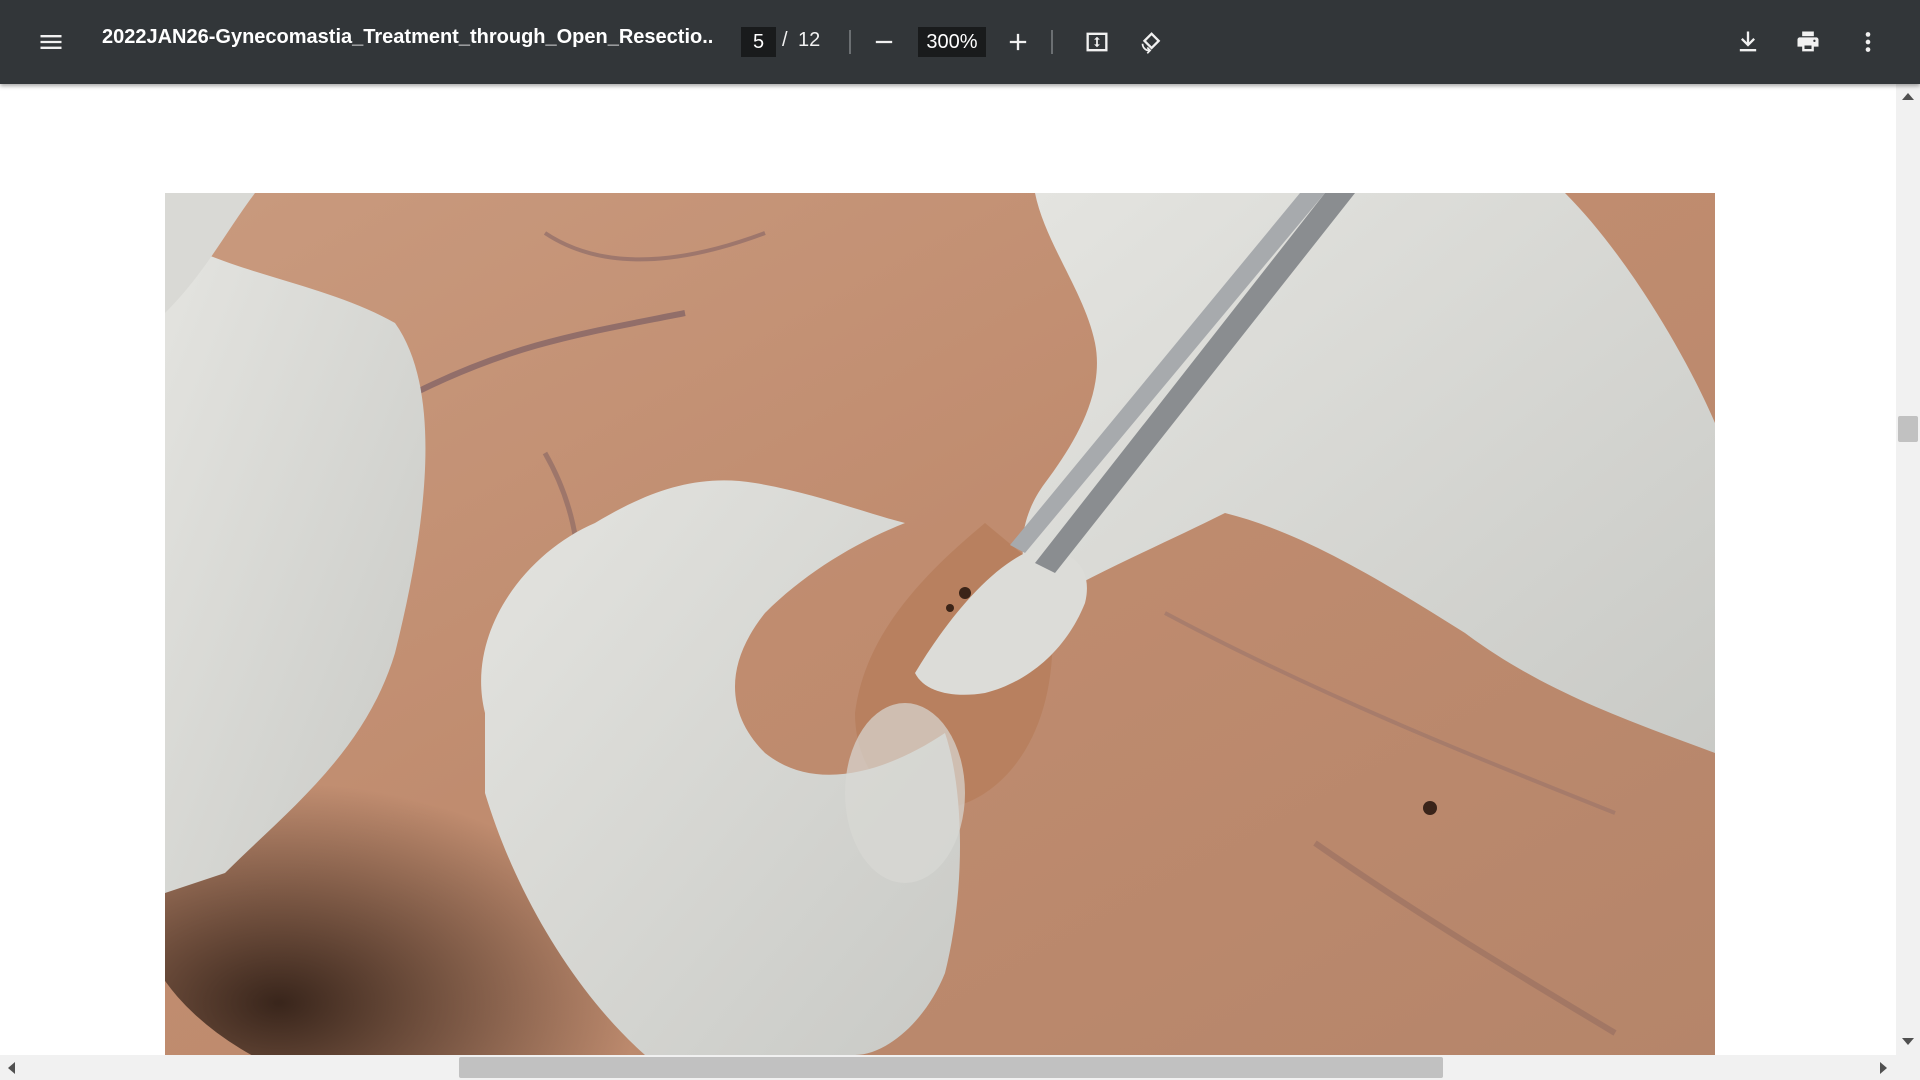  I want to click on print-button, so click(1808, 42).